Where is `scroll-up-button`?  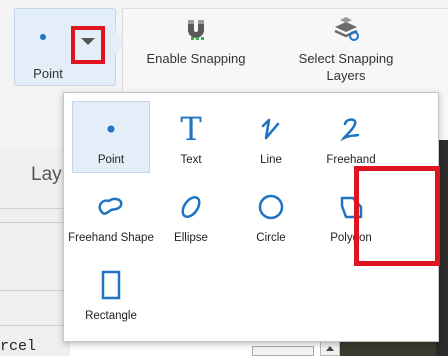 scroll-up-button is located at coordinates (330, 348).